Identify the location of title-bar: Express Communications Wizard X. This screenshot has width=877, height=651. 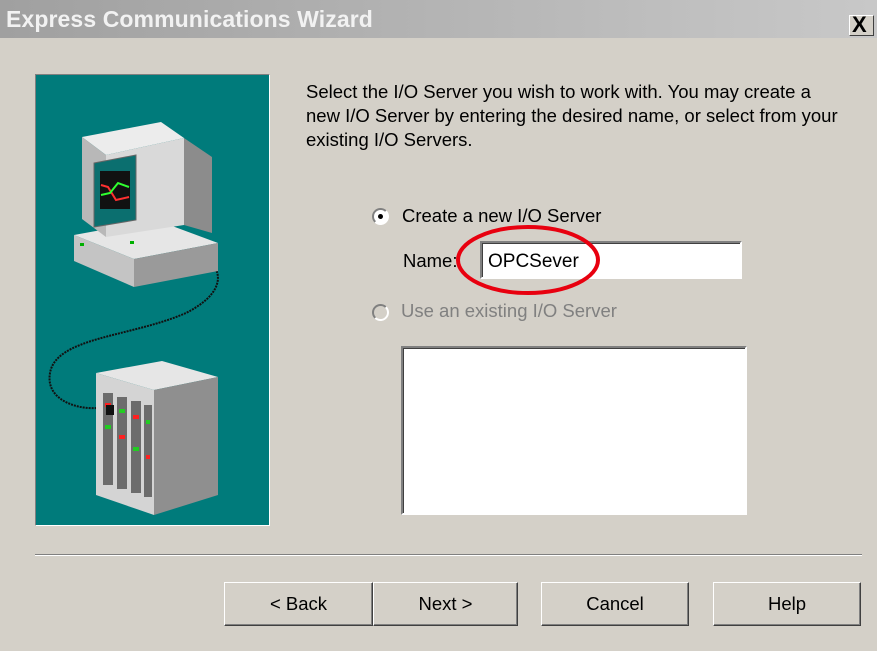
(438, 19).